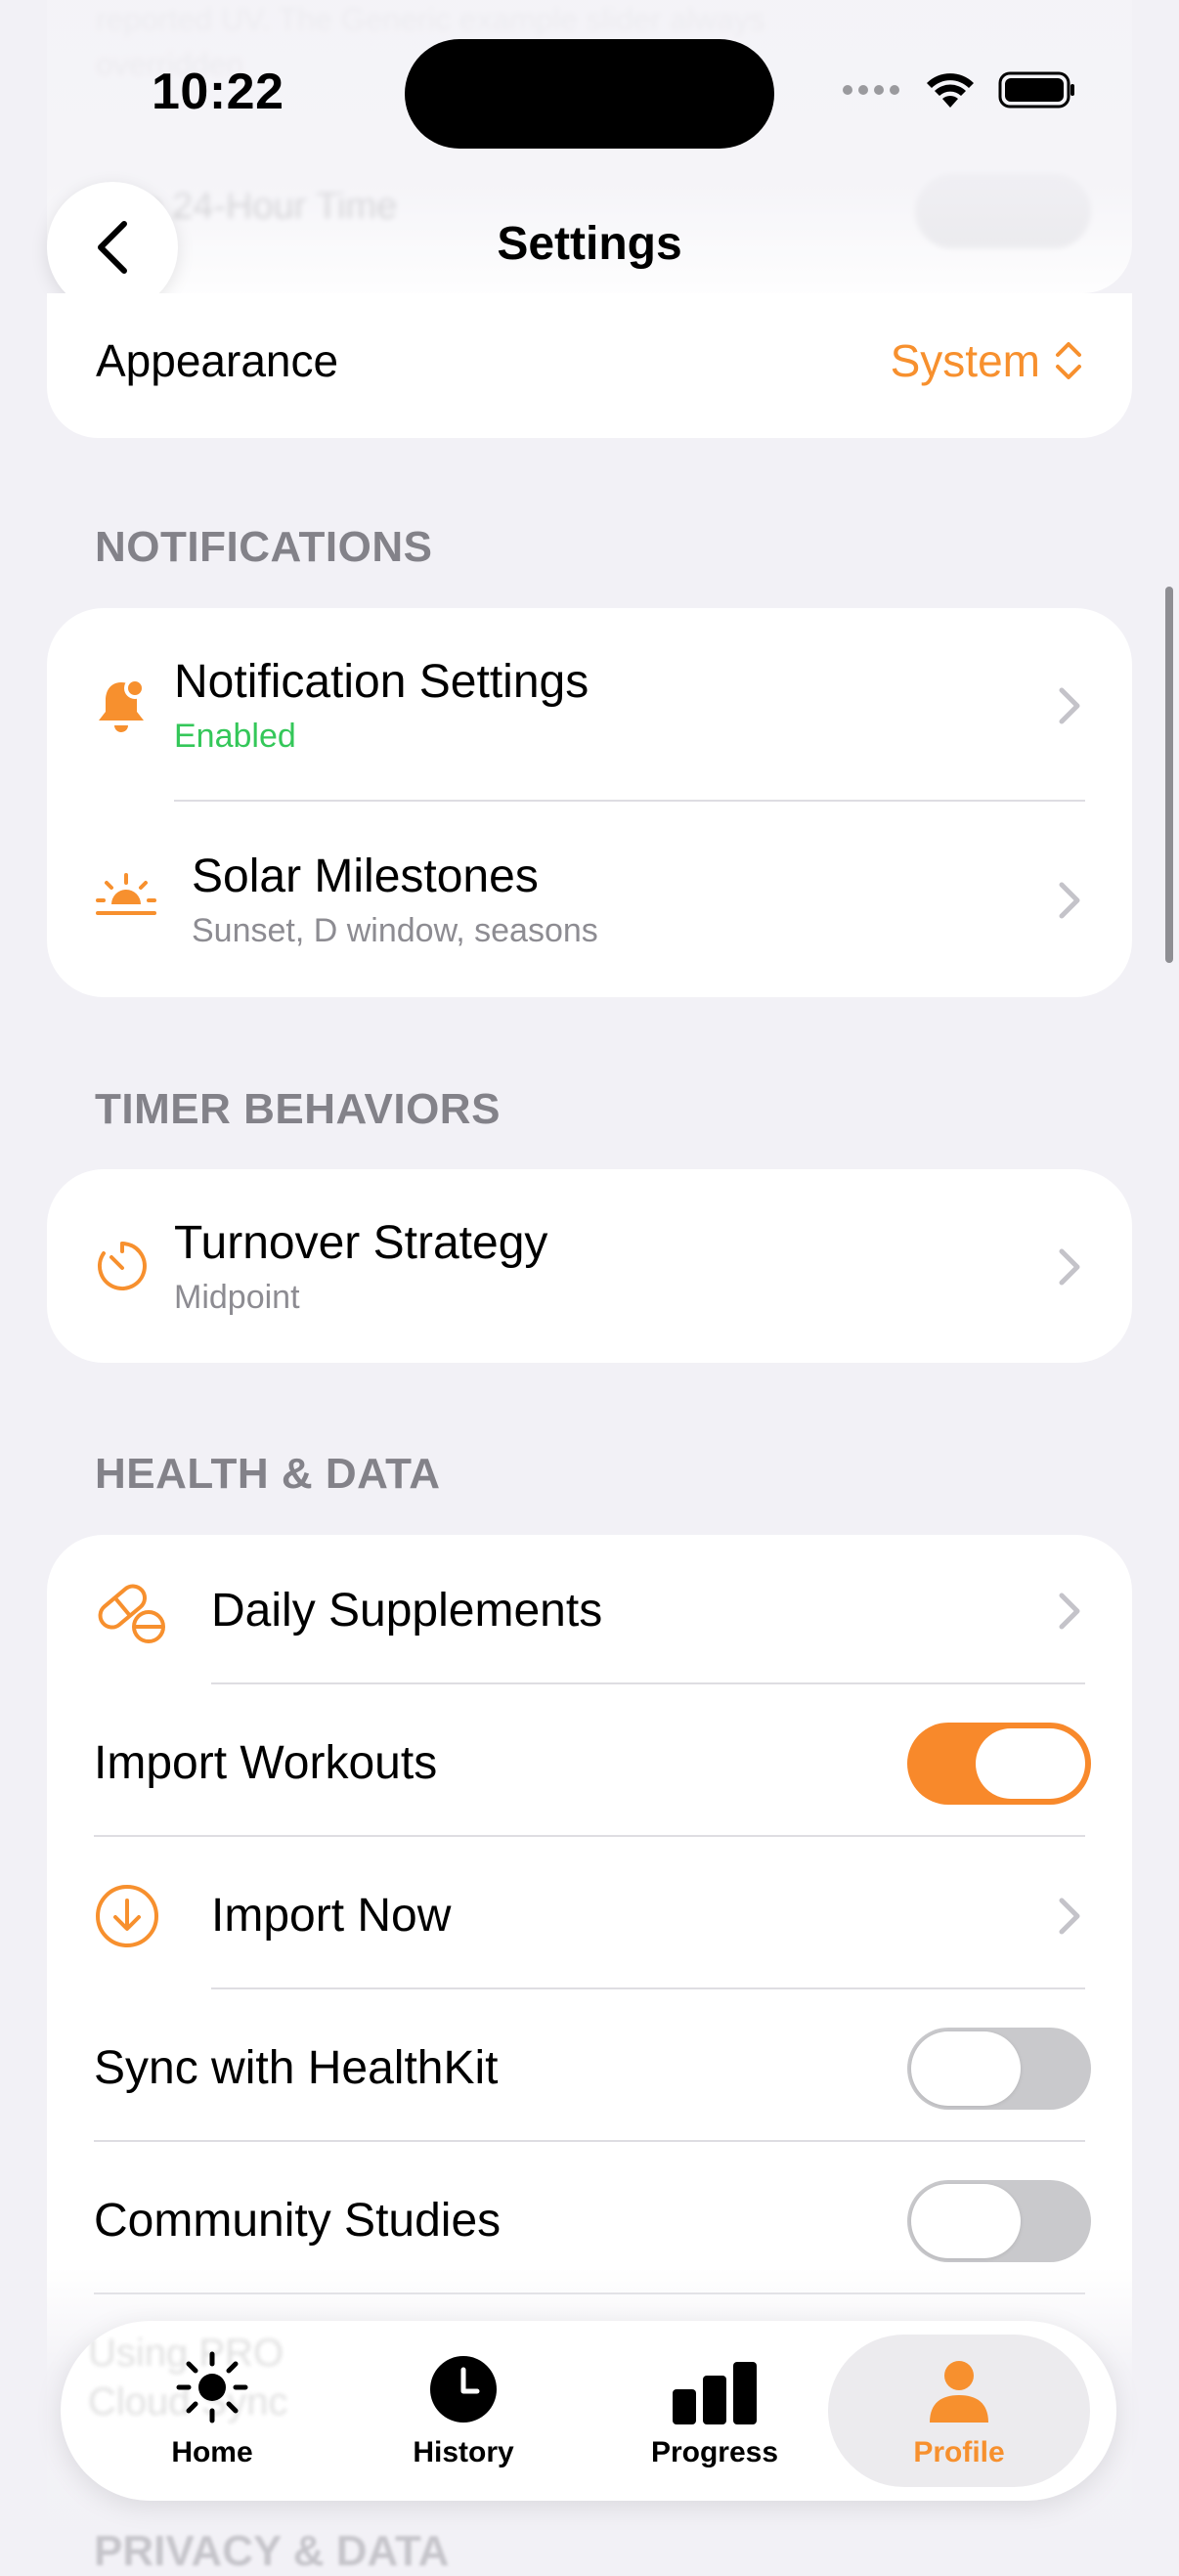 This screenshot has height=2576, width=1179. Describe the element at coordinates (589, 244) in the screenshot. I see `page-title: Settings` at that location.